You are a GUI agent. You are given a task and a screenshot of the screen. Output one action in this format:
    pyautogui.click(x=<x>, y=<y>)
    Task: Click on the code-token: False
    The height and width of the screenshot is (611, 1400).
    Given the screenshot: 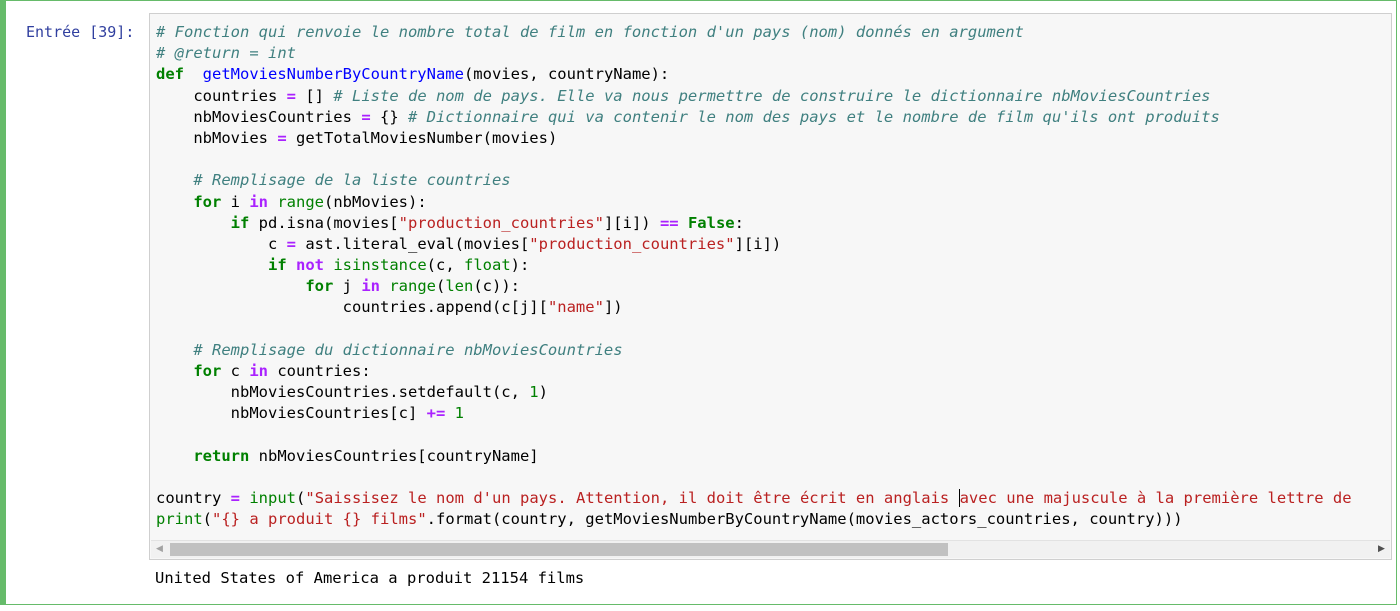 What is the action you would take?
    pyautogui.click(x=711, y=222)
    